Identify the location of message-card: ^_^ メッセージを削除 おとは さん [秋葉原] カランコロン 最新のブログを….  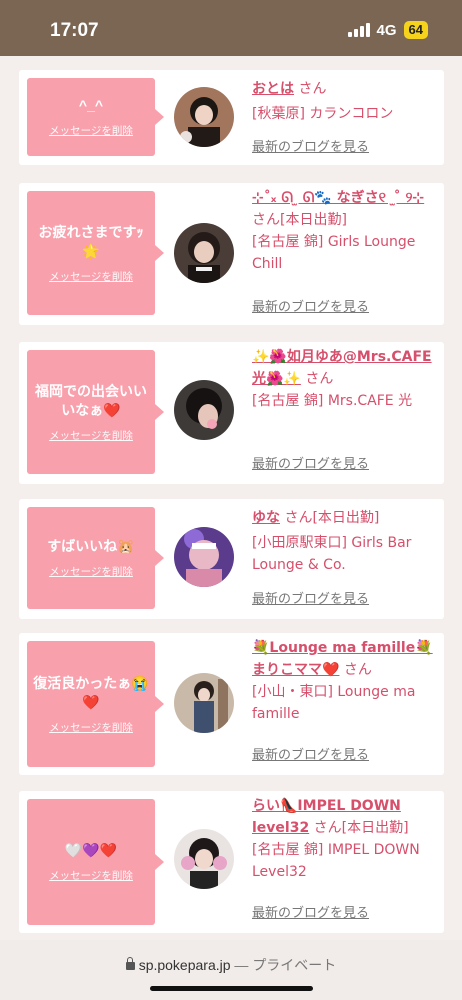
(231, 117).